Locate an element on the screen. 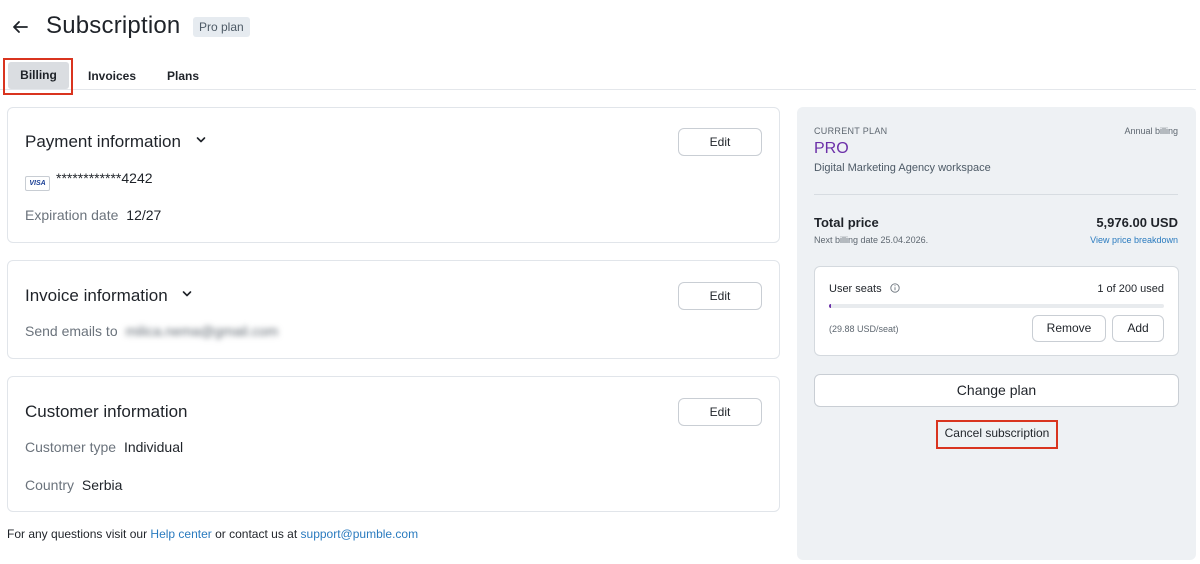 The height and width of the screenshot is (564, 1200). customer-type-row: Customer type Individual is located at coordinates (104, 447).